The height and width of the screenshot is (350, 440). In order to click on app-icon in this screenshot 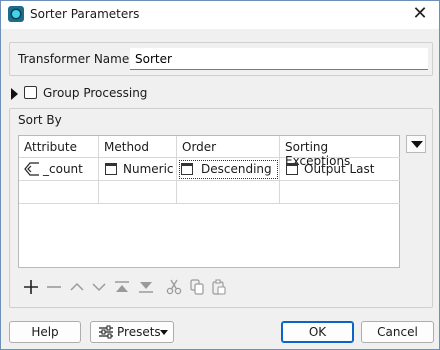, I will do `click(16, 14)`.